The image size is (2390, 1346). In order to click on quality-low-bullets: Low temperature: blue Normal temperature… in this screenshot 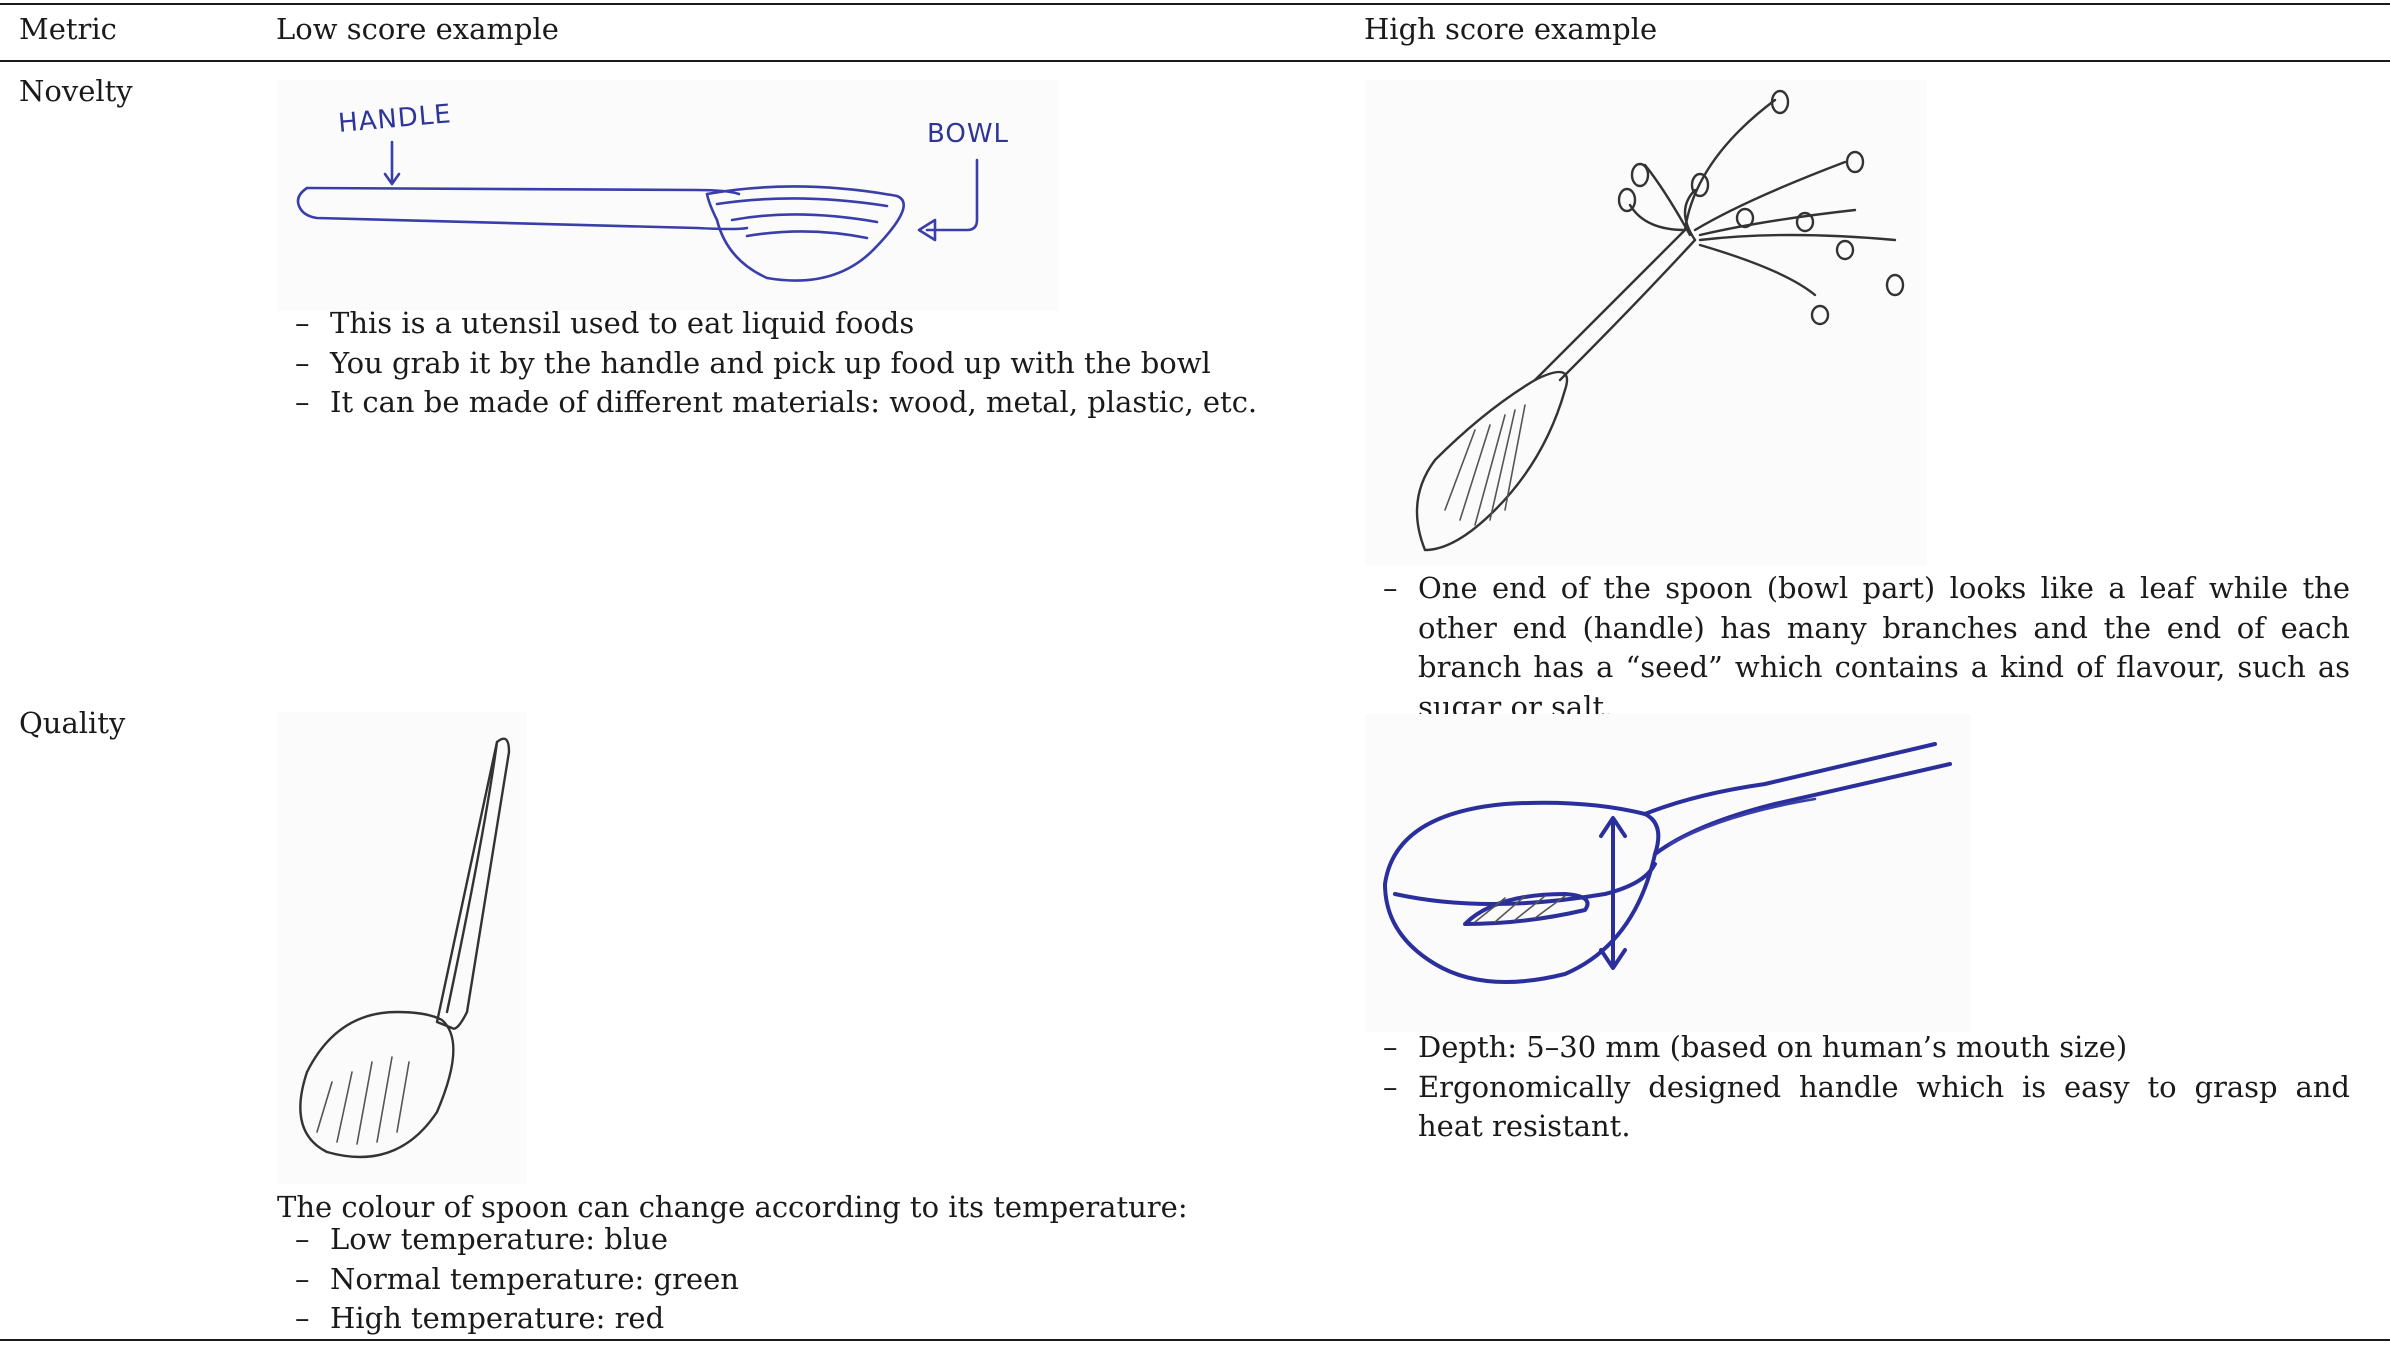, I will do `click(777, 1279)`.